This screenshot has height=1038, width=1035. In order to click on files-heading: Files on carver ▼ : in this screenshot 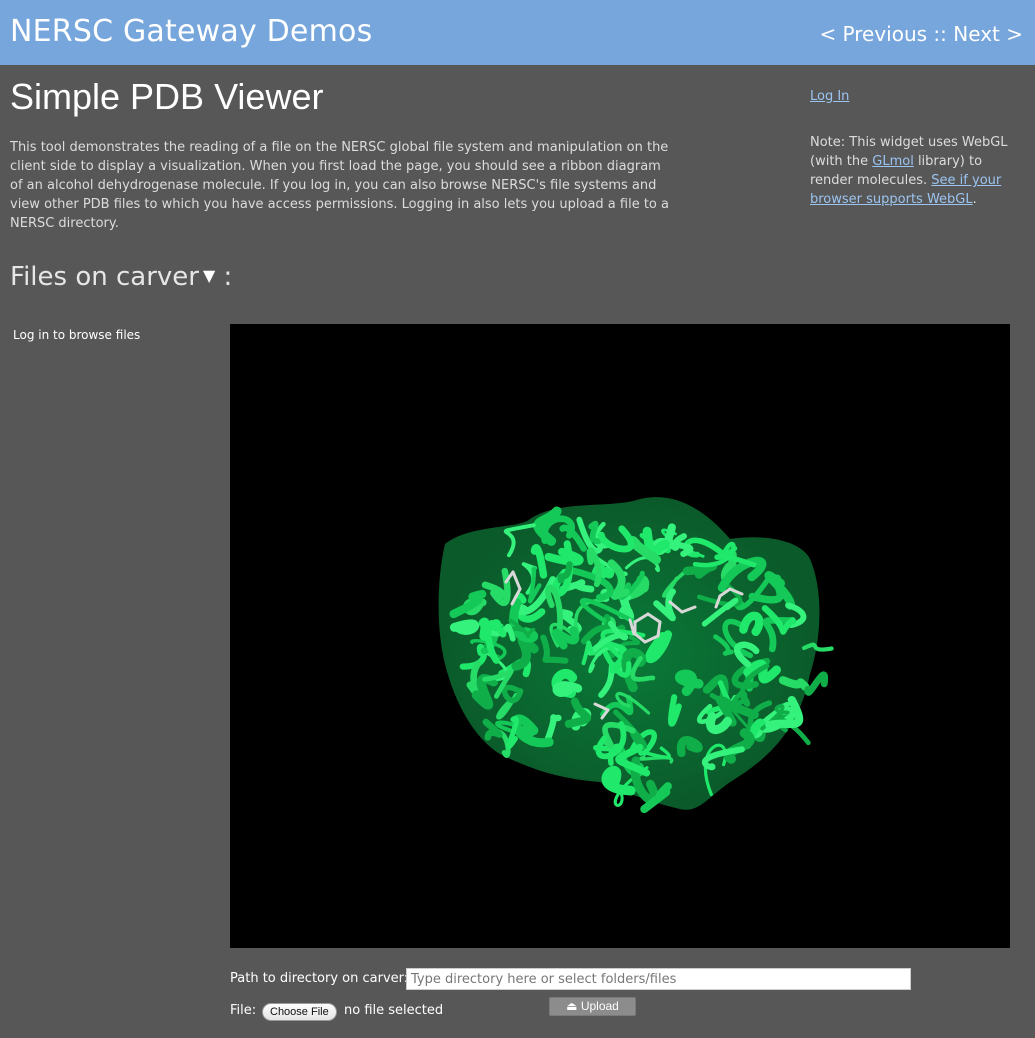, I will do `click(121, 277)`.